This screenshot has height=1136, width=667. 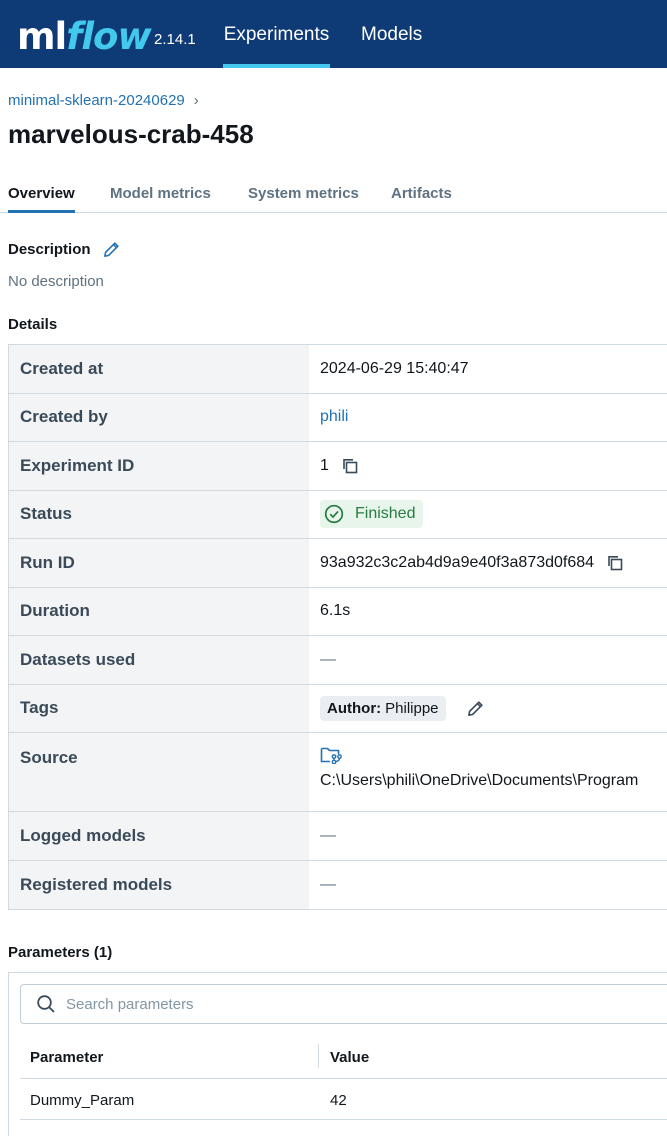 I want to click on description-value: No description, so click(x=56, y=281).